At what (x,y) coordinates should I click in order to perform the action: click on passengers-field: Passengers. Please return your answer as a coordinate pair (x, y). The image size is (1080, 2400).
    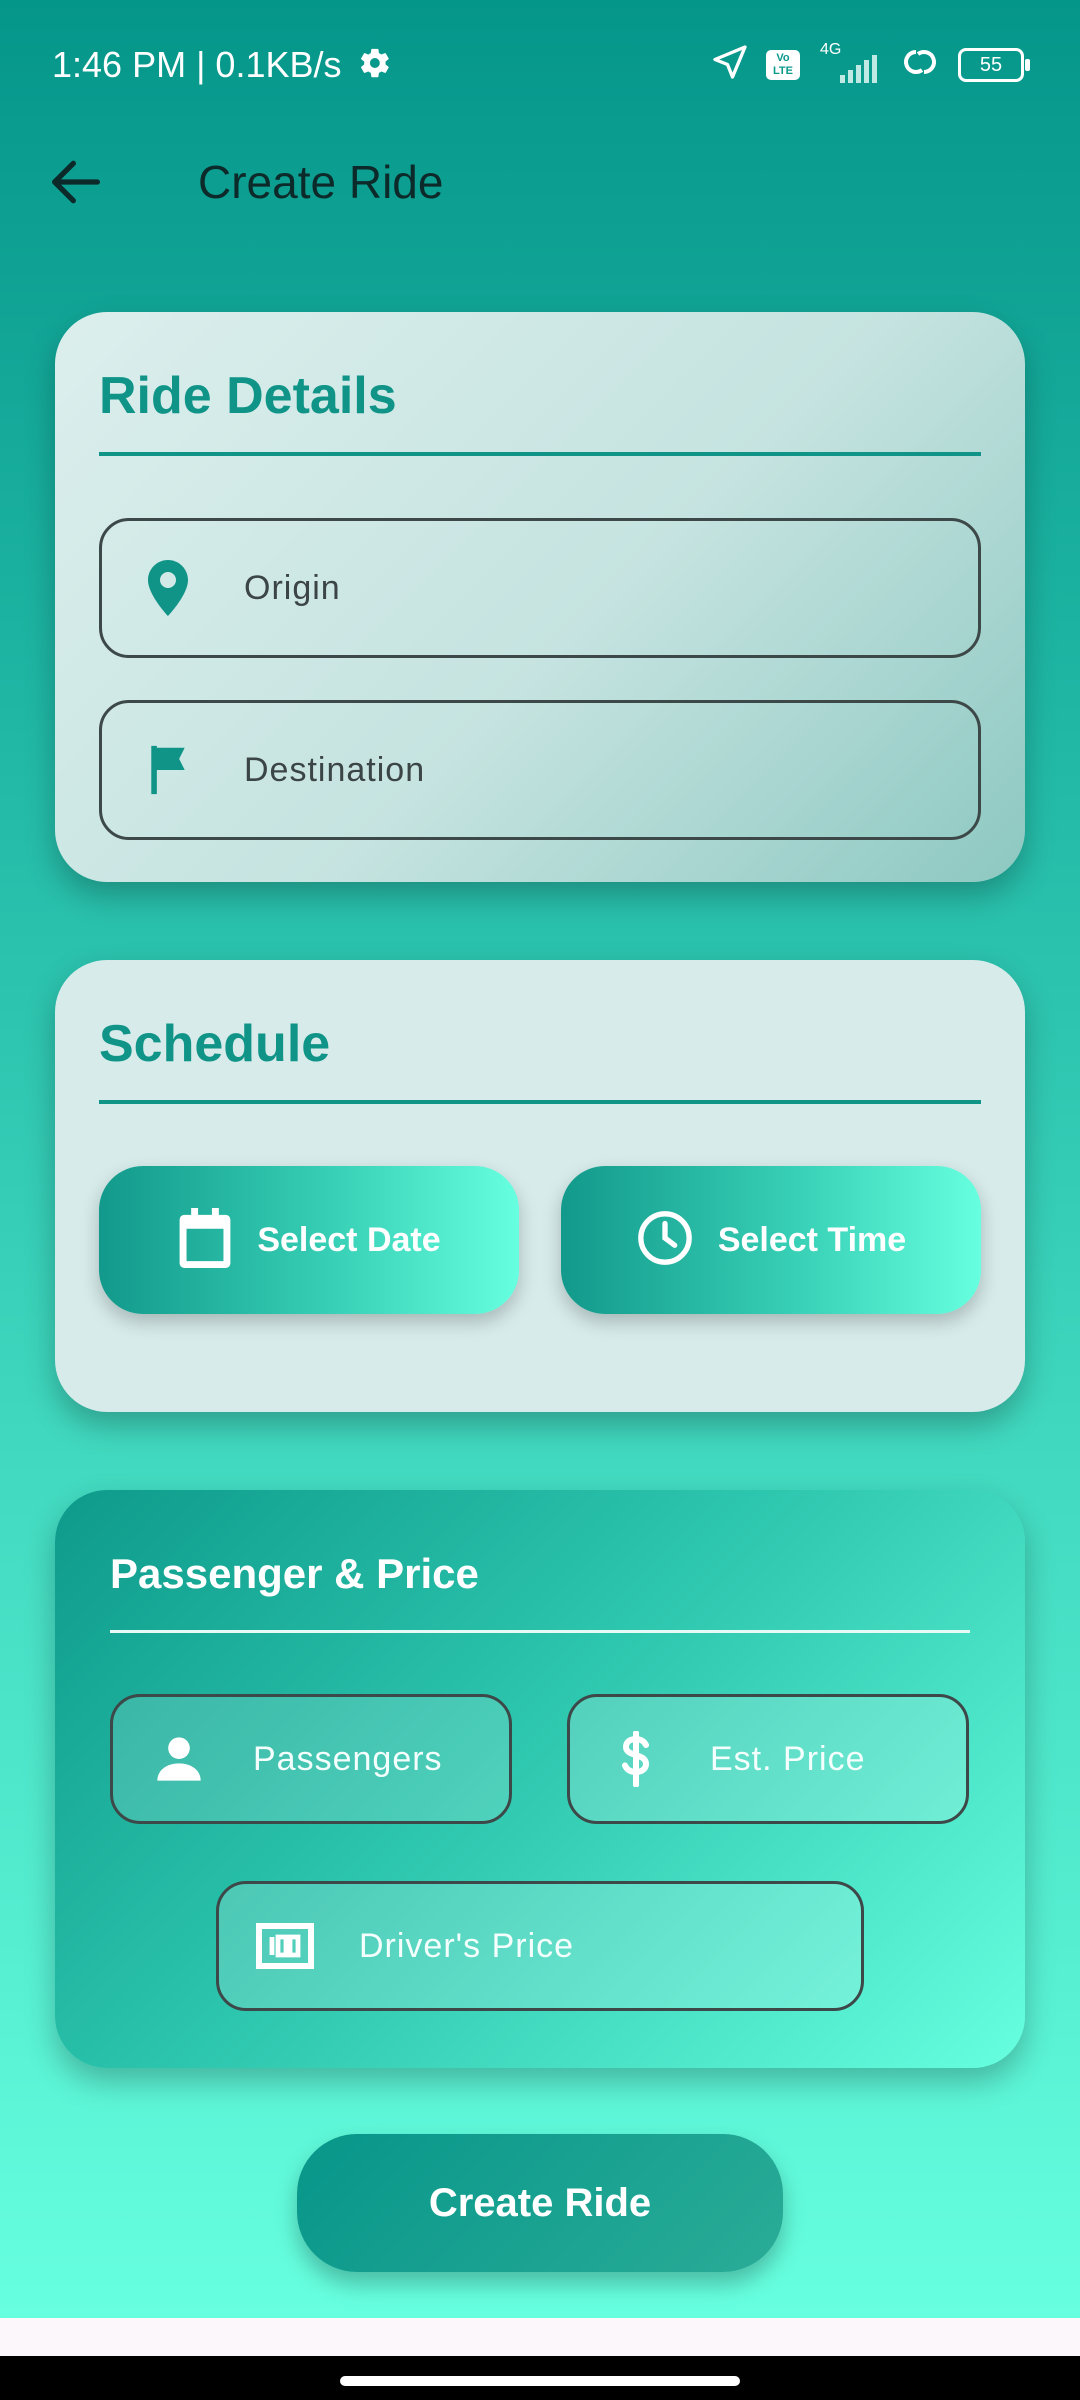
    Looking at the image, I should click on (311, 1759).